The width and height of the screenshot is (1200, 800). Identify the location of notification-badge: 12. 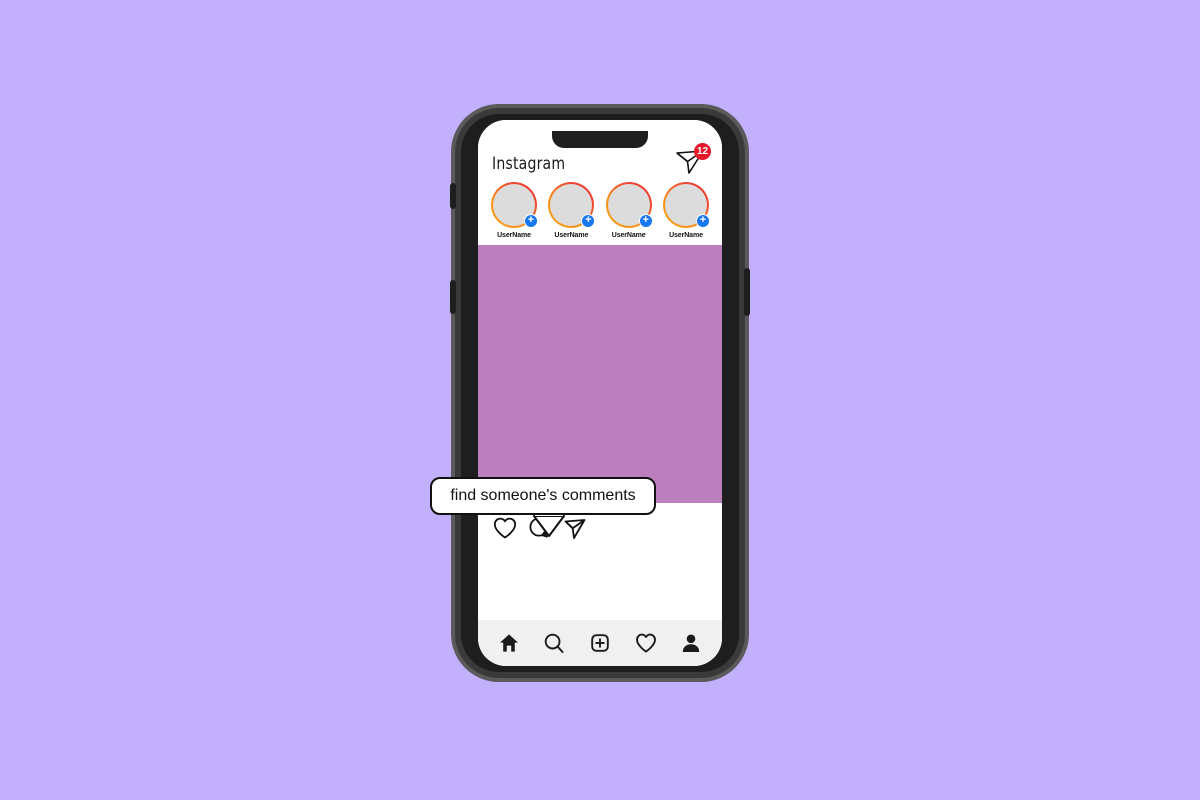
(702, 151).